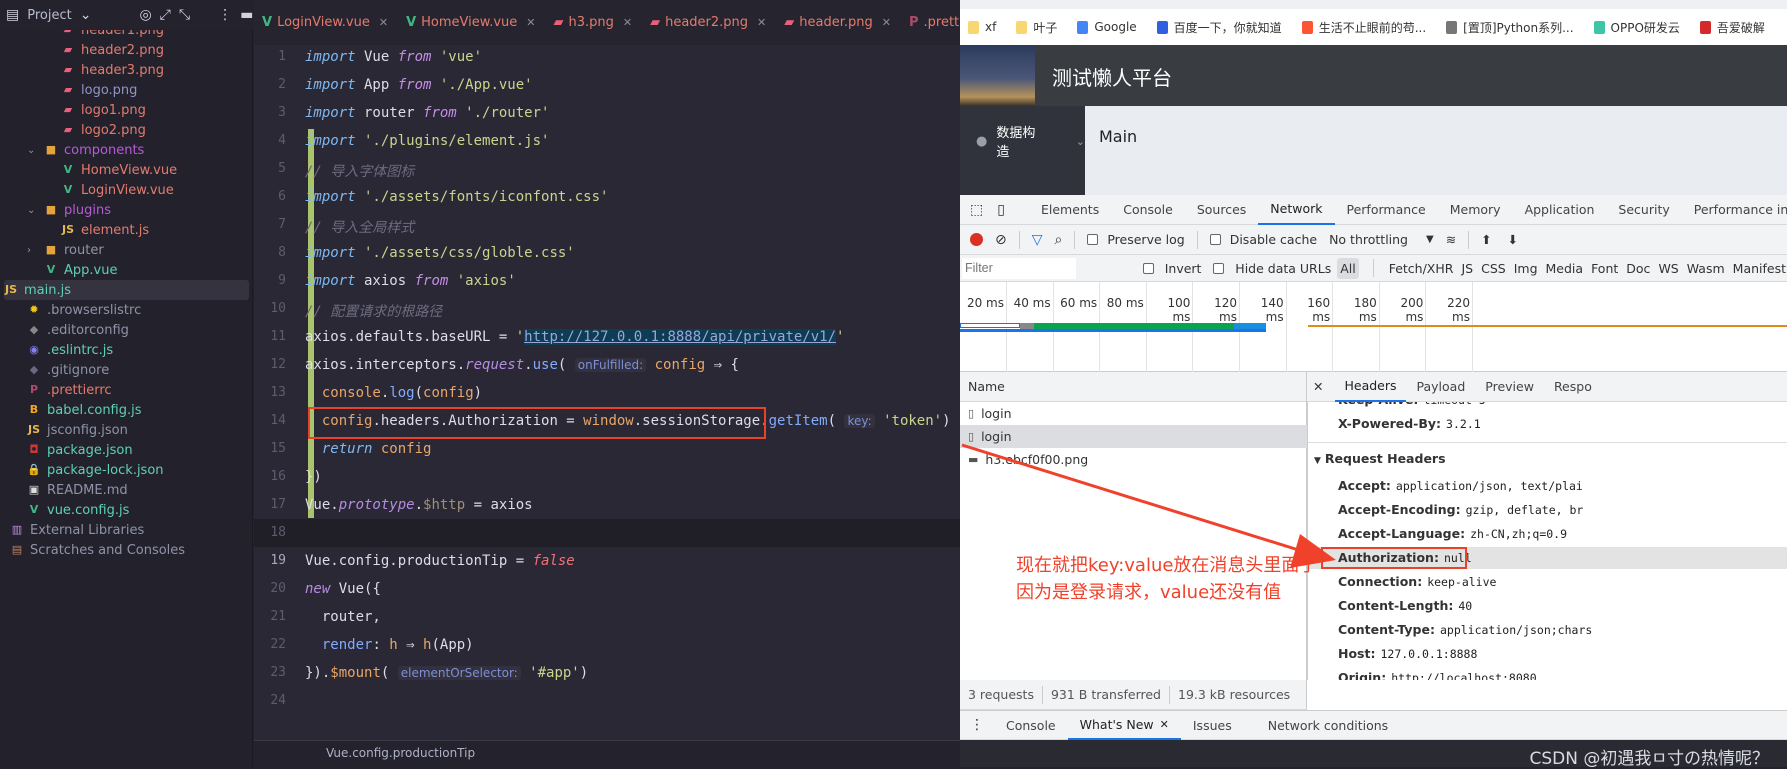 The height and width of the screenshot is (769, 1787). What do you see at coordinates (1167, 565) in the screenshot?
I see `annotation-line-1: 现在就把key:value放在消息头里面了` at bounding box center [1167, 565].